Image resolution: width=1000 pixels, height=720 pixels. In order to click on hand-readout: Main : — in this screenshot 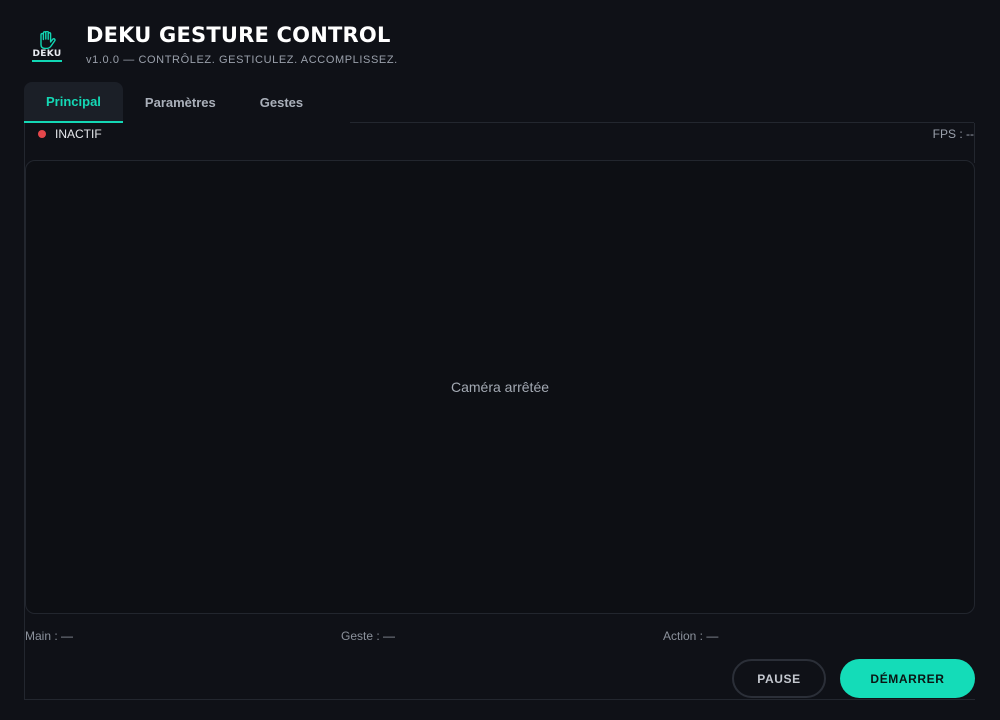, I will do `click(49, 636)`.